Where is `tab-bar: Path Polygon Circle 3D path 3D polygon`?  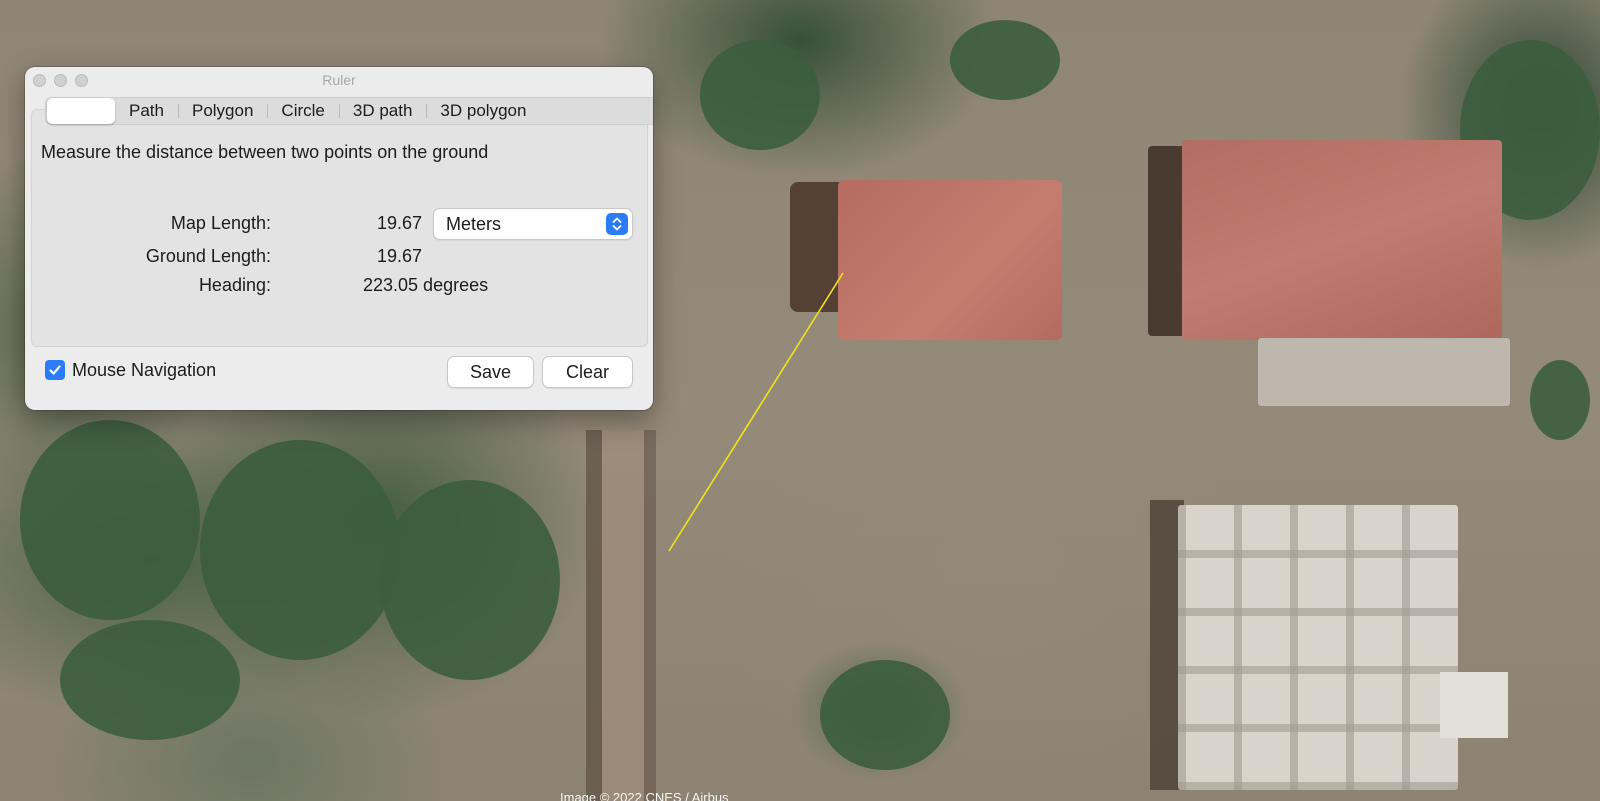 tab-bar: Path Polygon Circle 3D path 3D polygon is located at coordinates (349, 111).